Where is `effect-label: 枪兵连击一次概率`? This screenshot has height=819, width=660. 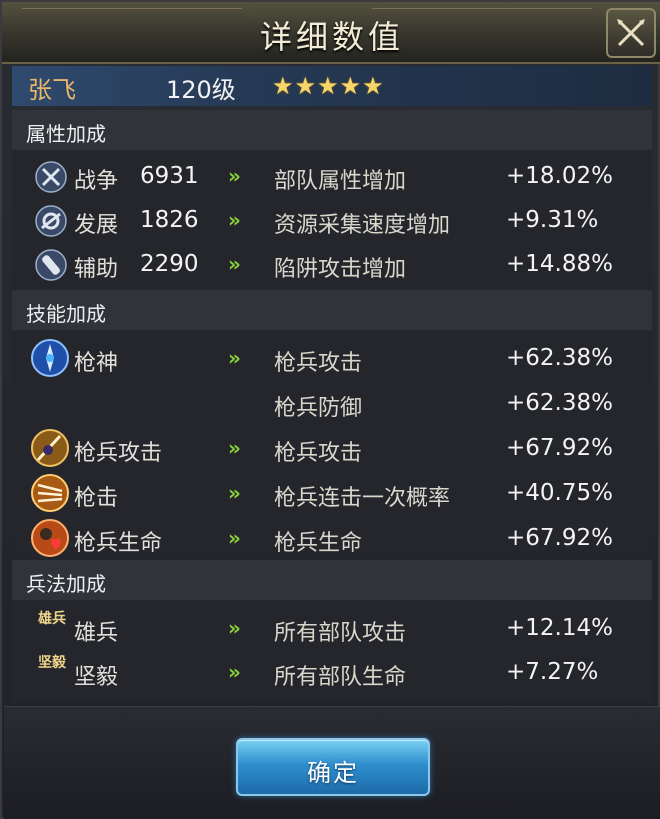 effect-label: 枪兵连击一次概率 is located at coordinates (362, 498).